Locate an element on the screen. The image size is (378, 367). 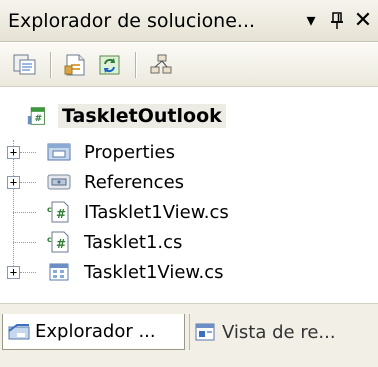
tree-item-label: Tasklet1.cs is located at coordinates (133, 242).